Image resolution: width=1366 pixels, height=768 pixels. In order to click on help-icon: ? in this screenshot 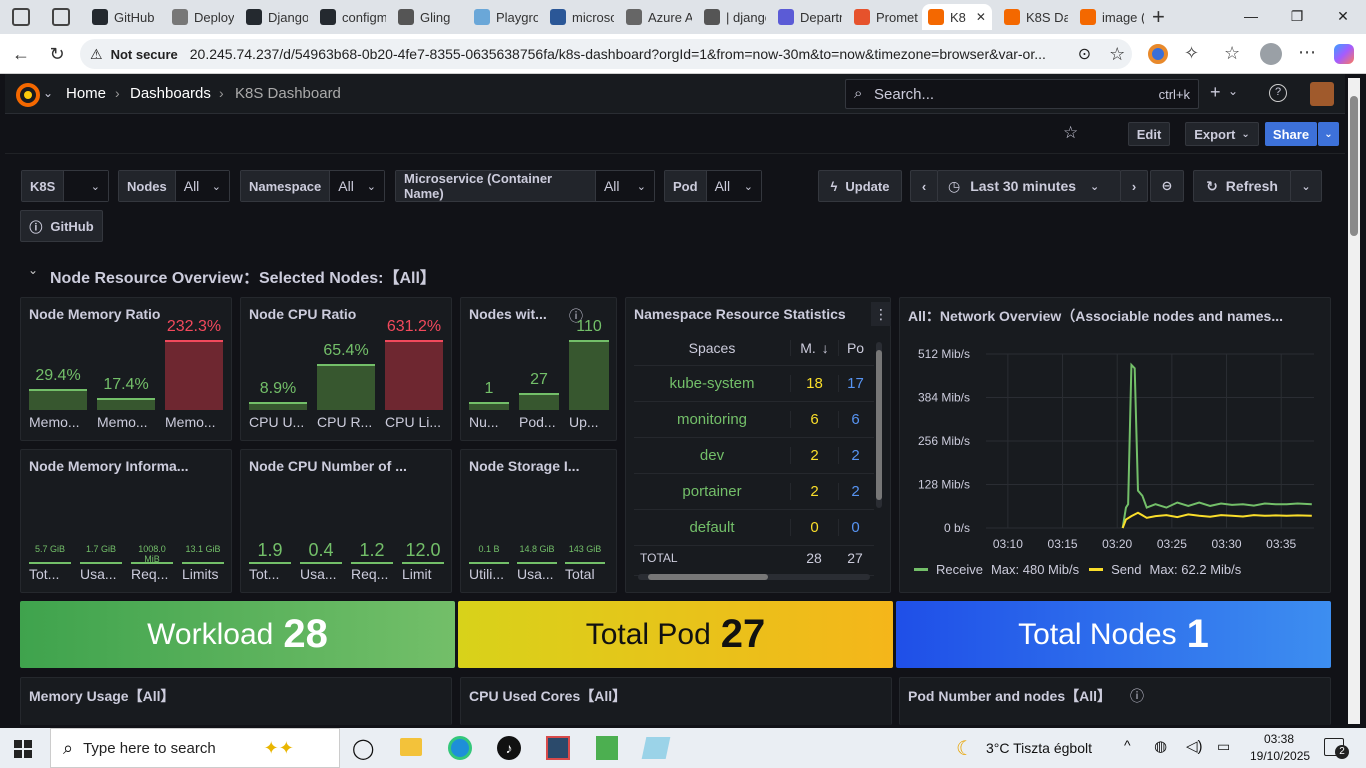, I will do `click(1278, 93)`.